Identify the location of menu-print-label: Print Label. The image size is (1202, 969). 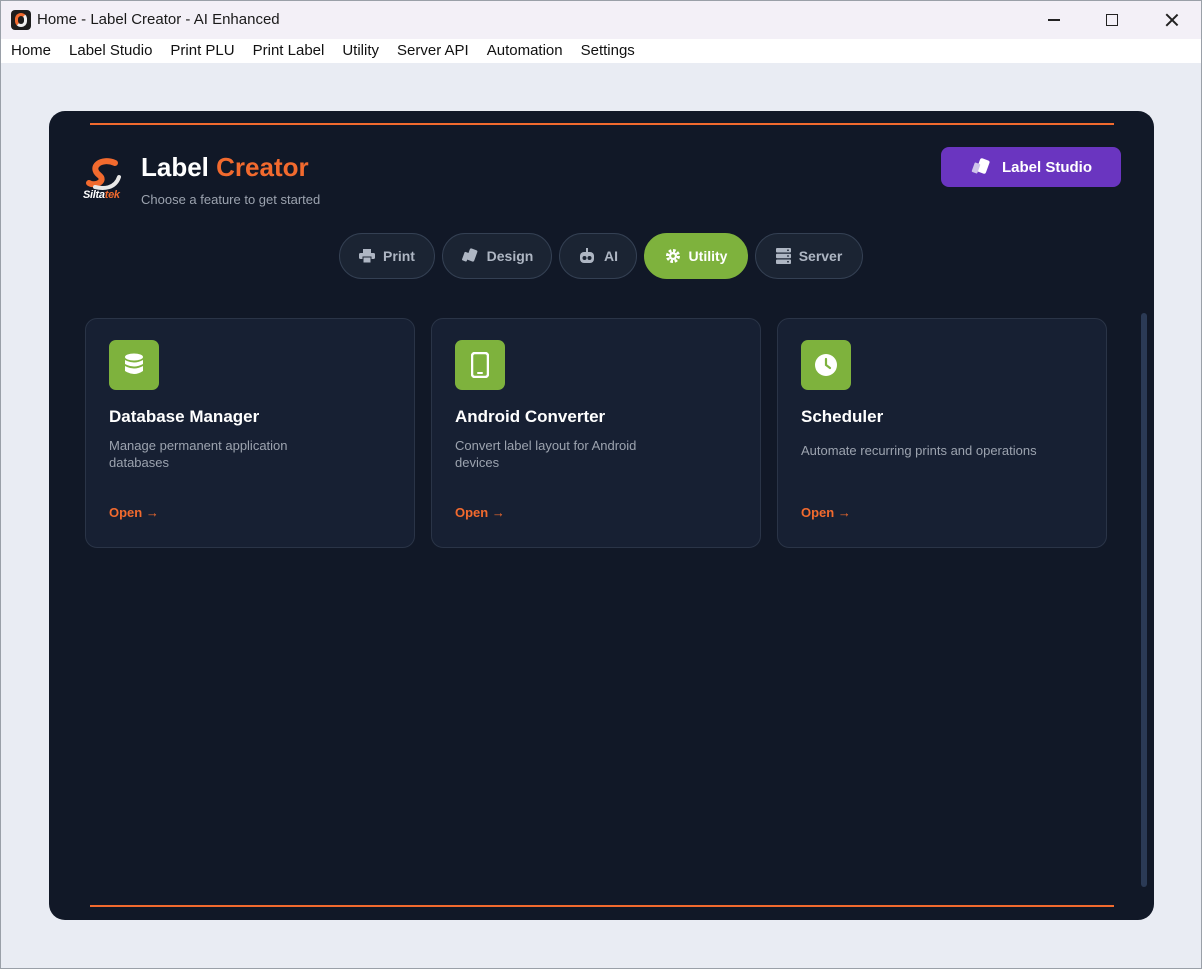
(289, 51).